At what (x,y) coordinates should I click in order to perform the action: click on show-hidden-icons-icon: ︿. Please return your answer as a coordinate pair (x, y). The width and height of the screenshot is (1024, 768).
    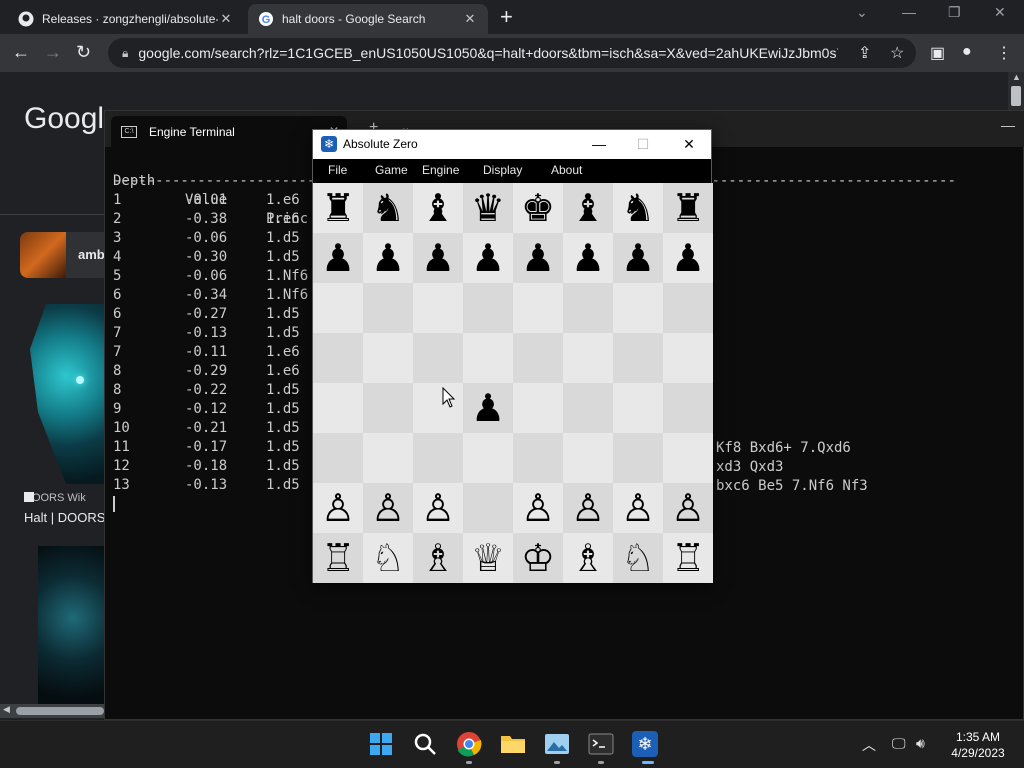
    Looking at the image, I should click on (869, 745).